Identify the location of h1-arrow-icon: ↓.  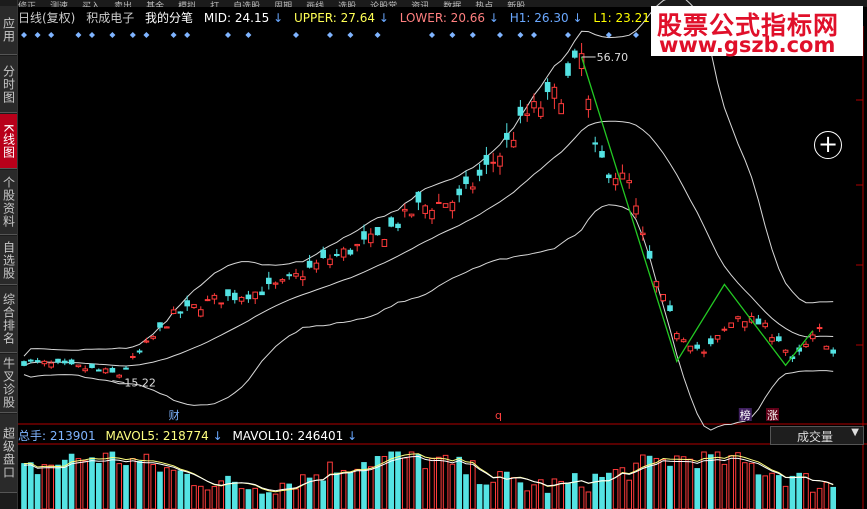
(577, 18).